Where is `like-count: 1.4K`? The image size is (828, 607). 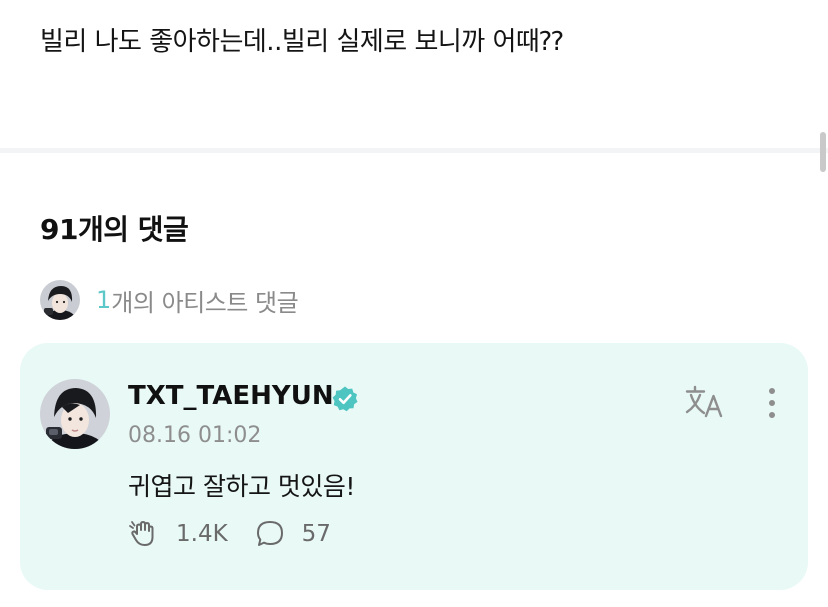 like-count: 1.4K is located at coordinates (202, 534).